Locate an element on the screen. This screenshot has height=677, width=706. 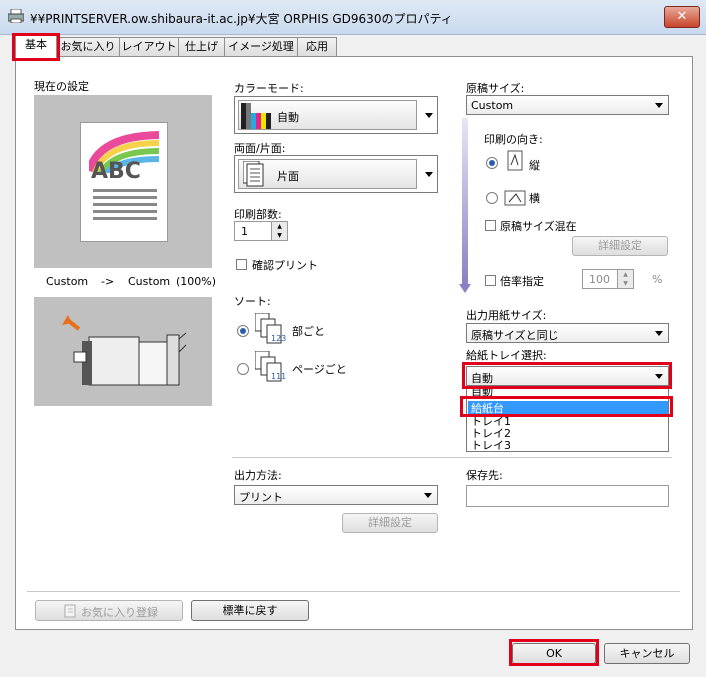
landscape-icon is located at coordinates (515, 198).